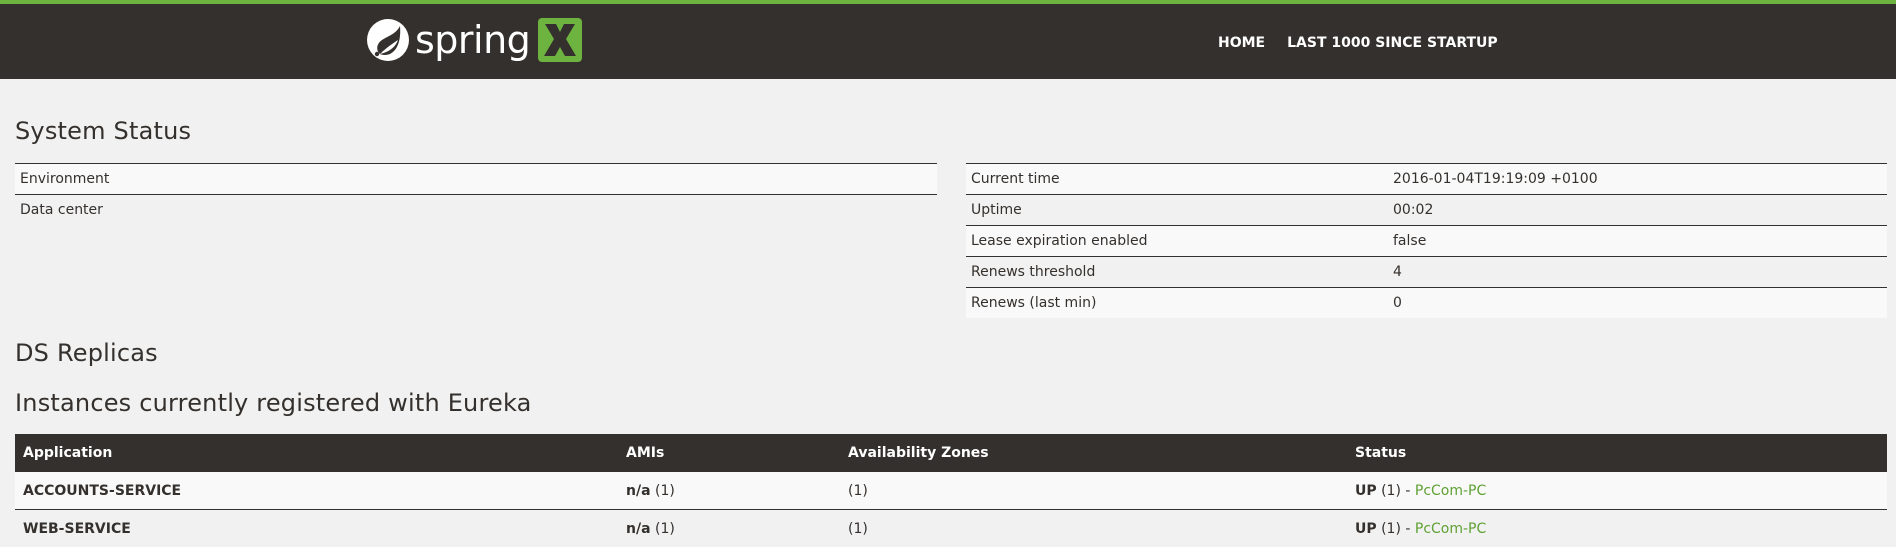 Image resolution: width=1896 pixels, height=547 pixels. What do you see at coordinates (560, 40) in the screenshot?
I see `x-logo-icon` at bounding box center [560, 40].